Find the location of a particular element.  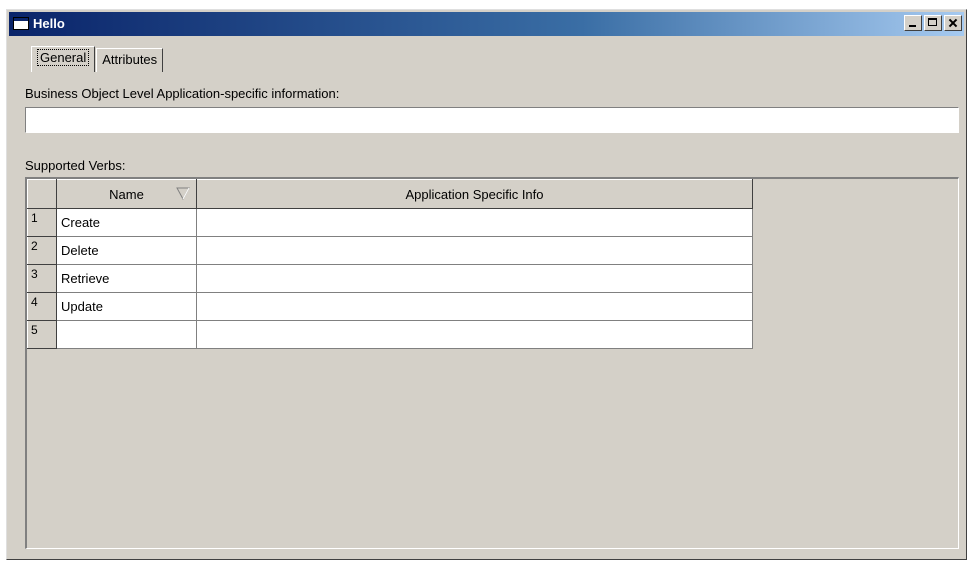

table-row: 3 Retrieve is located at coordinates (390, 278).